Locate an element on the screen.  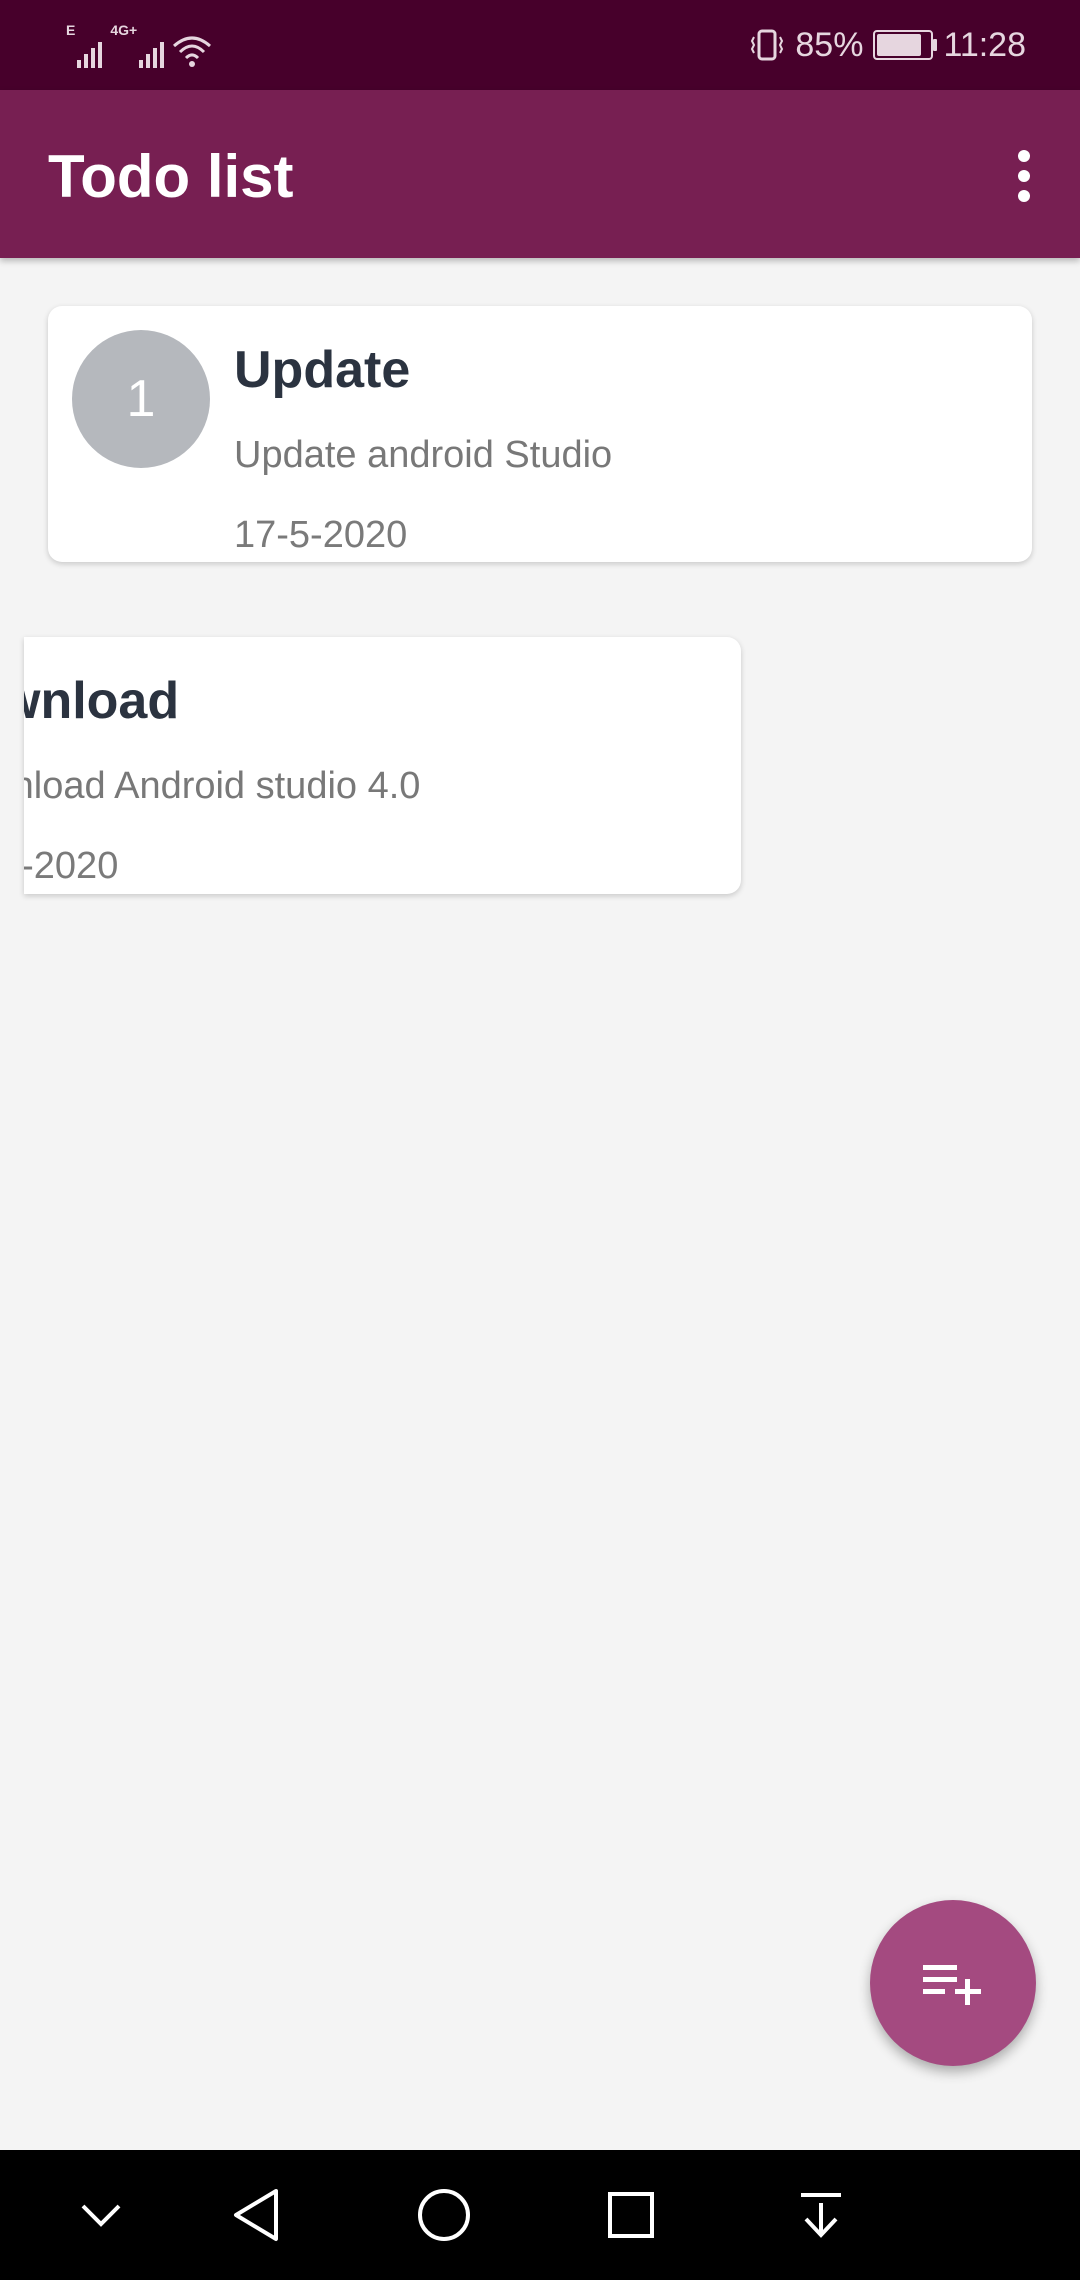
system-nav-bar is located at coordinates (540, 2215).